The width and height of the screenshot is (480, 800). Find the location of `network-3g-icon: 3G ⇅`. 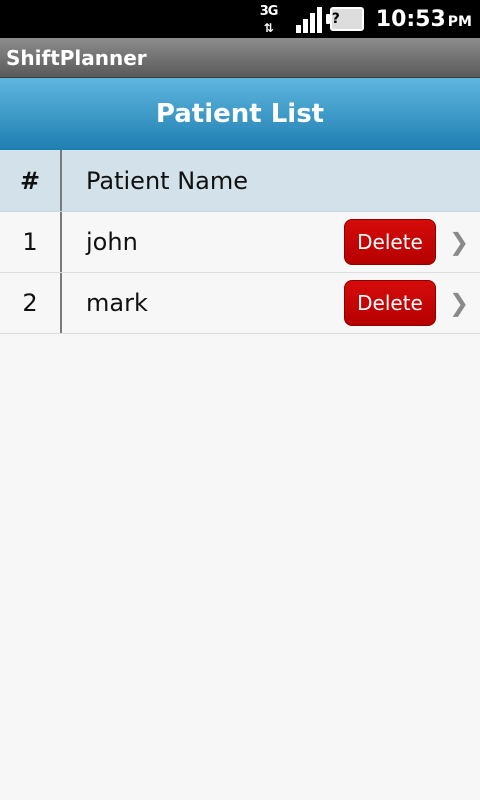

network-3g-icon: 3G ⇅ is located at coordinates (269, 19).